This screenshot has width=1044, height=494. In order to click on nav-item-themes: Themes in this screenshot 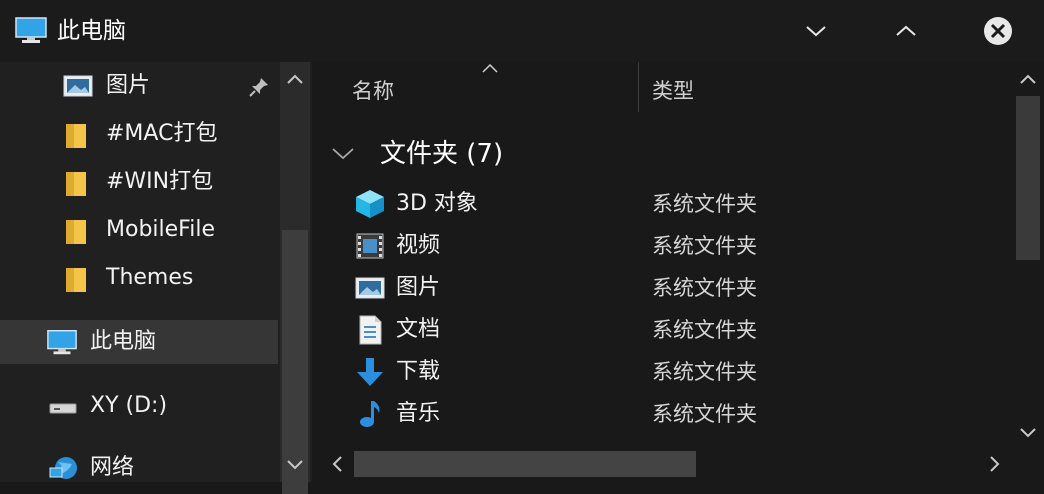, I will do `click(139, 278)`.